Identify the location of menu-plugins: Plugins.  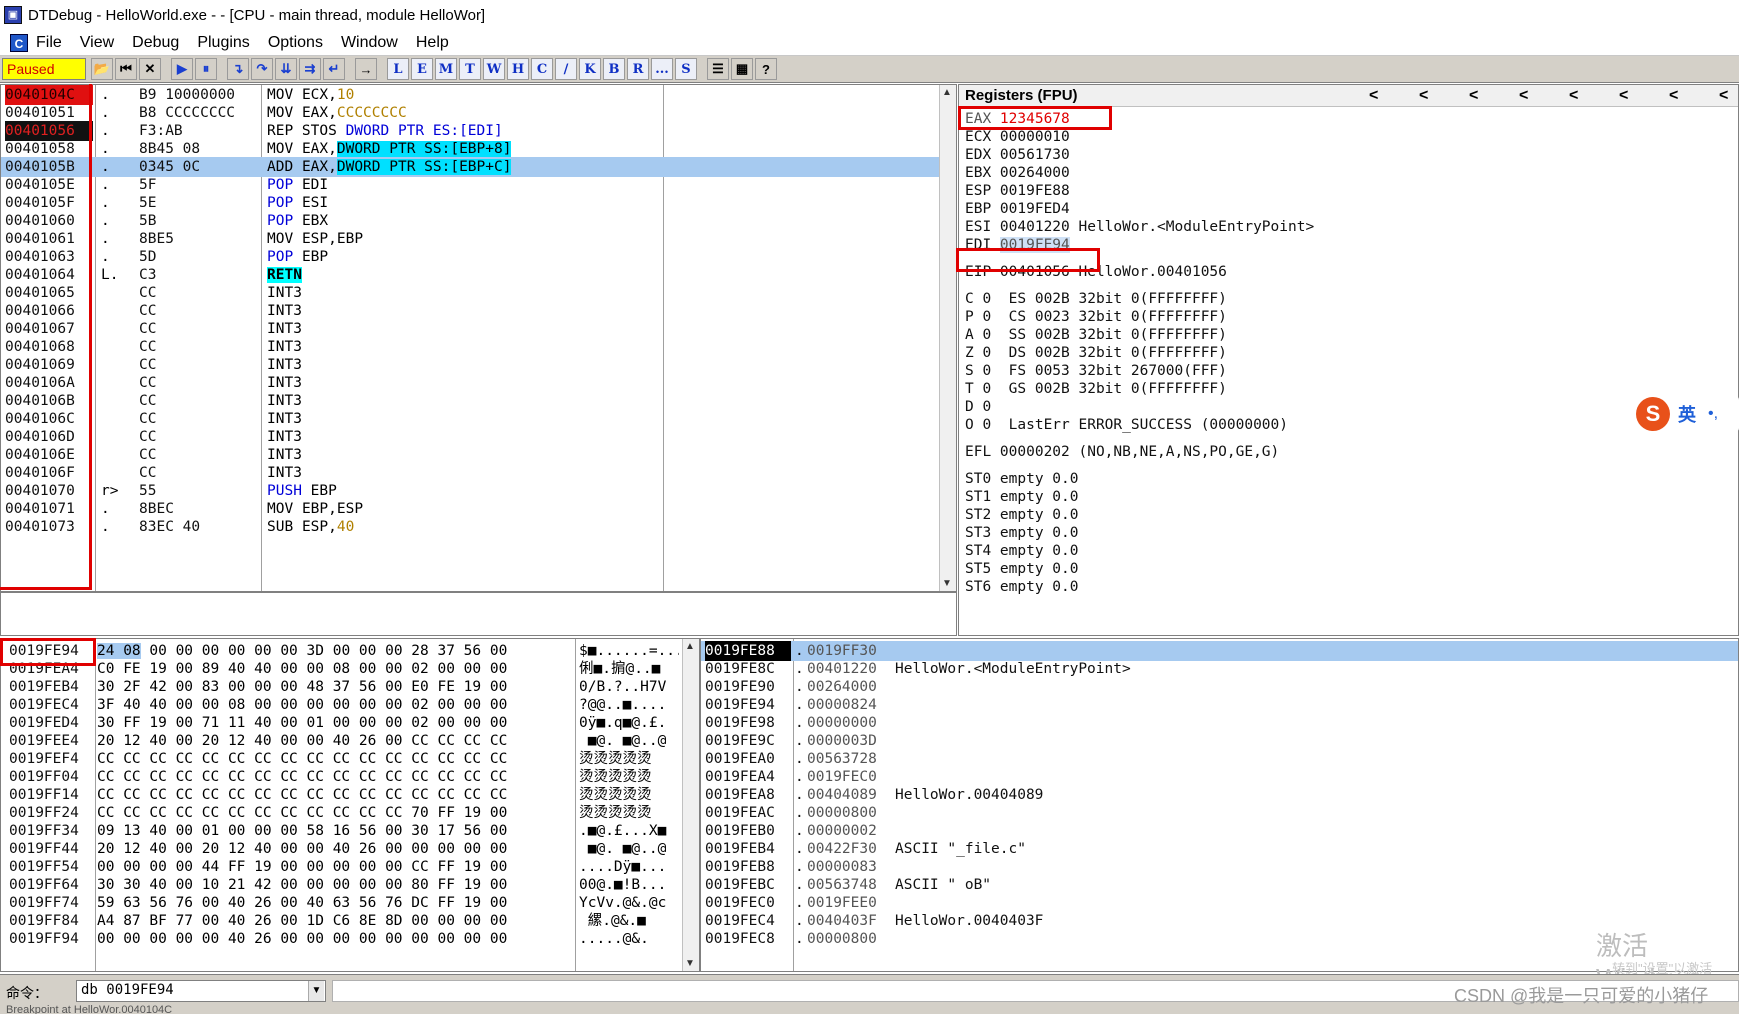
(223, 43).